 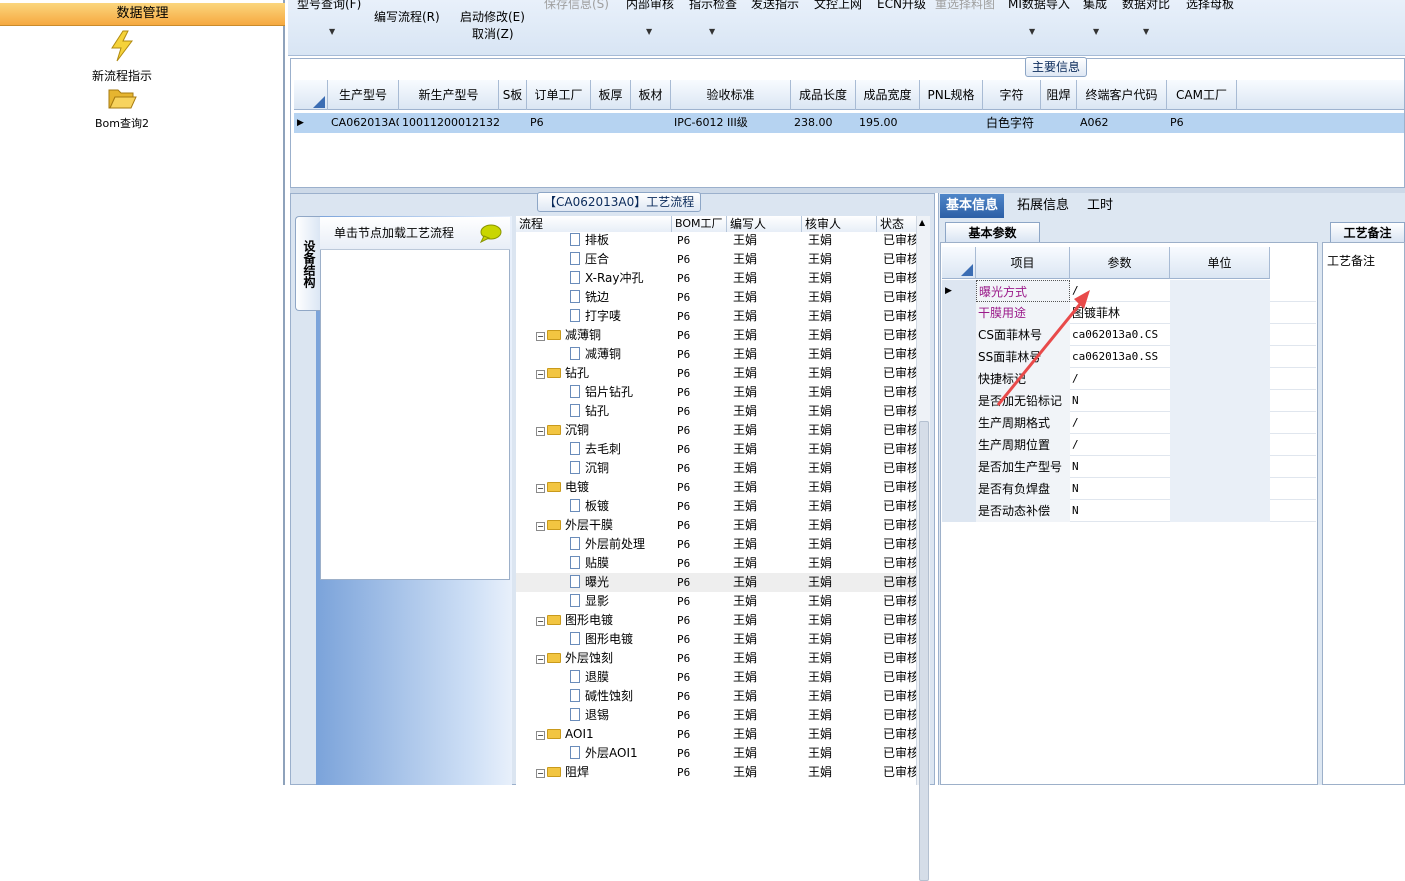 I want to click on table-row: − 减薄铜 P6 王娟 王娟 已审核, so click(x=716, y=335).